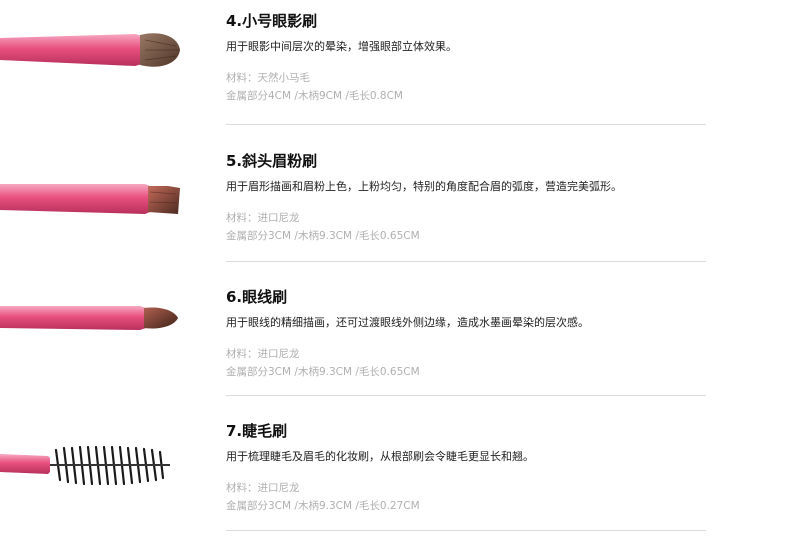 This screenshot has height=552, width=790. I want to click on eyeshadow-brush-image, so click(100, 67).